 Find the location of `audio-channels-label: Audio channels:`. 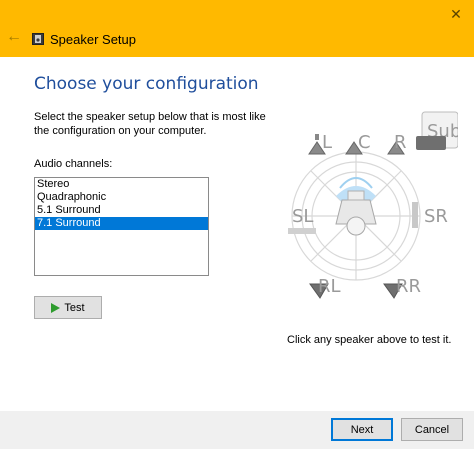

audio-channels-label: Audio channels: is located at coordinates (73, 164).